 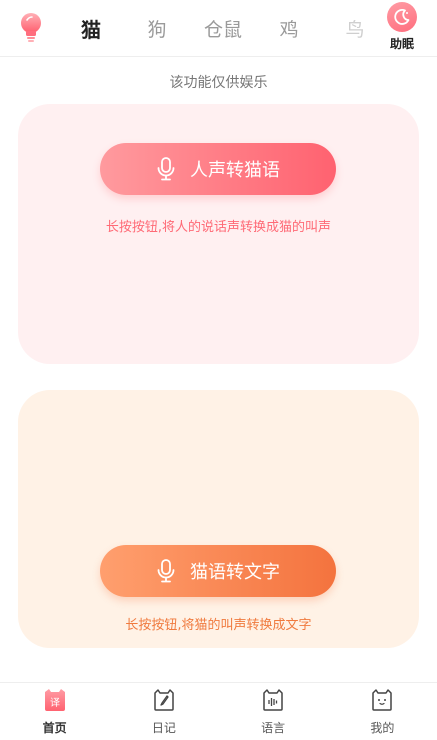 What do you see at coordinates (164, 700) in the screenshot?
I see `diary-icon` at bounding box center [164, 700].